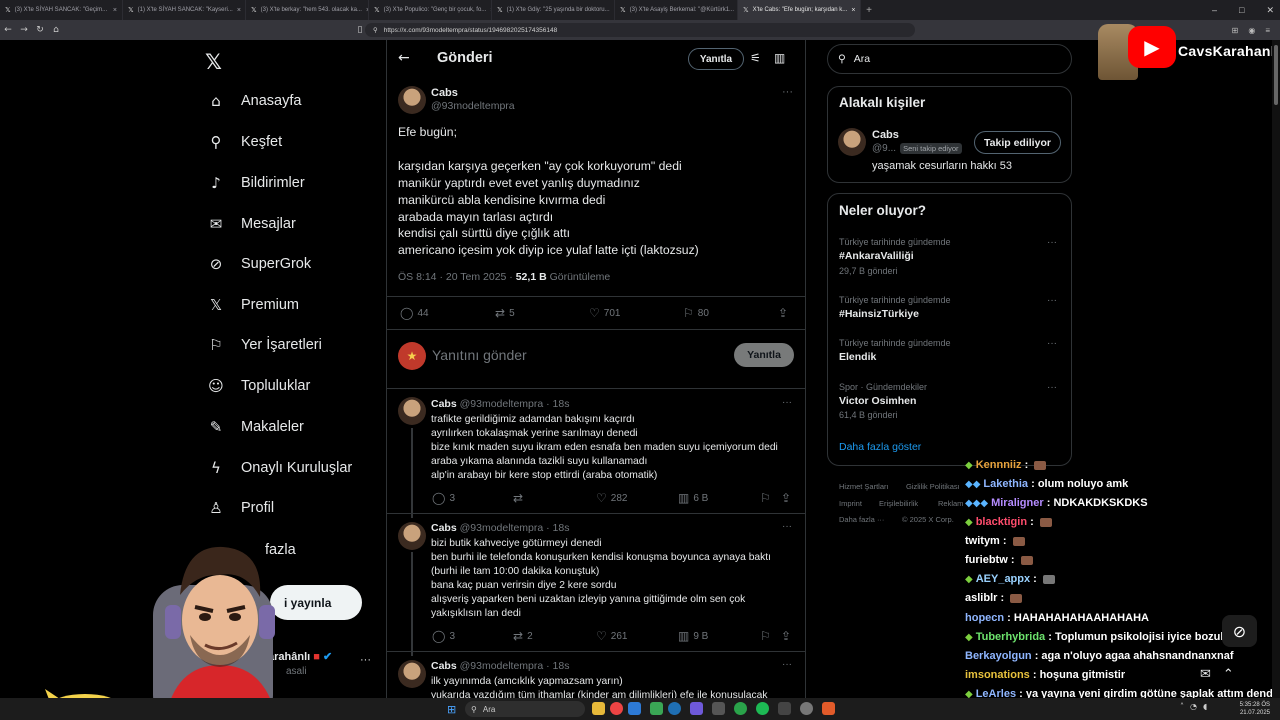 Image resolution: width=1280 pixels, height=720 pixels. I want to click on reply-input: Yanıtını gönder, so click(479, 355).